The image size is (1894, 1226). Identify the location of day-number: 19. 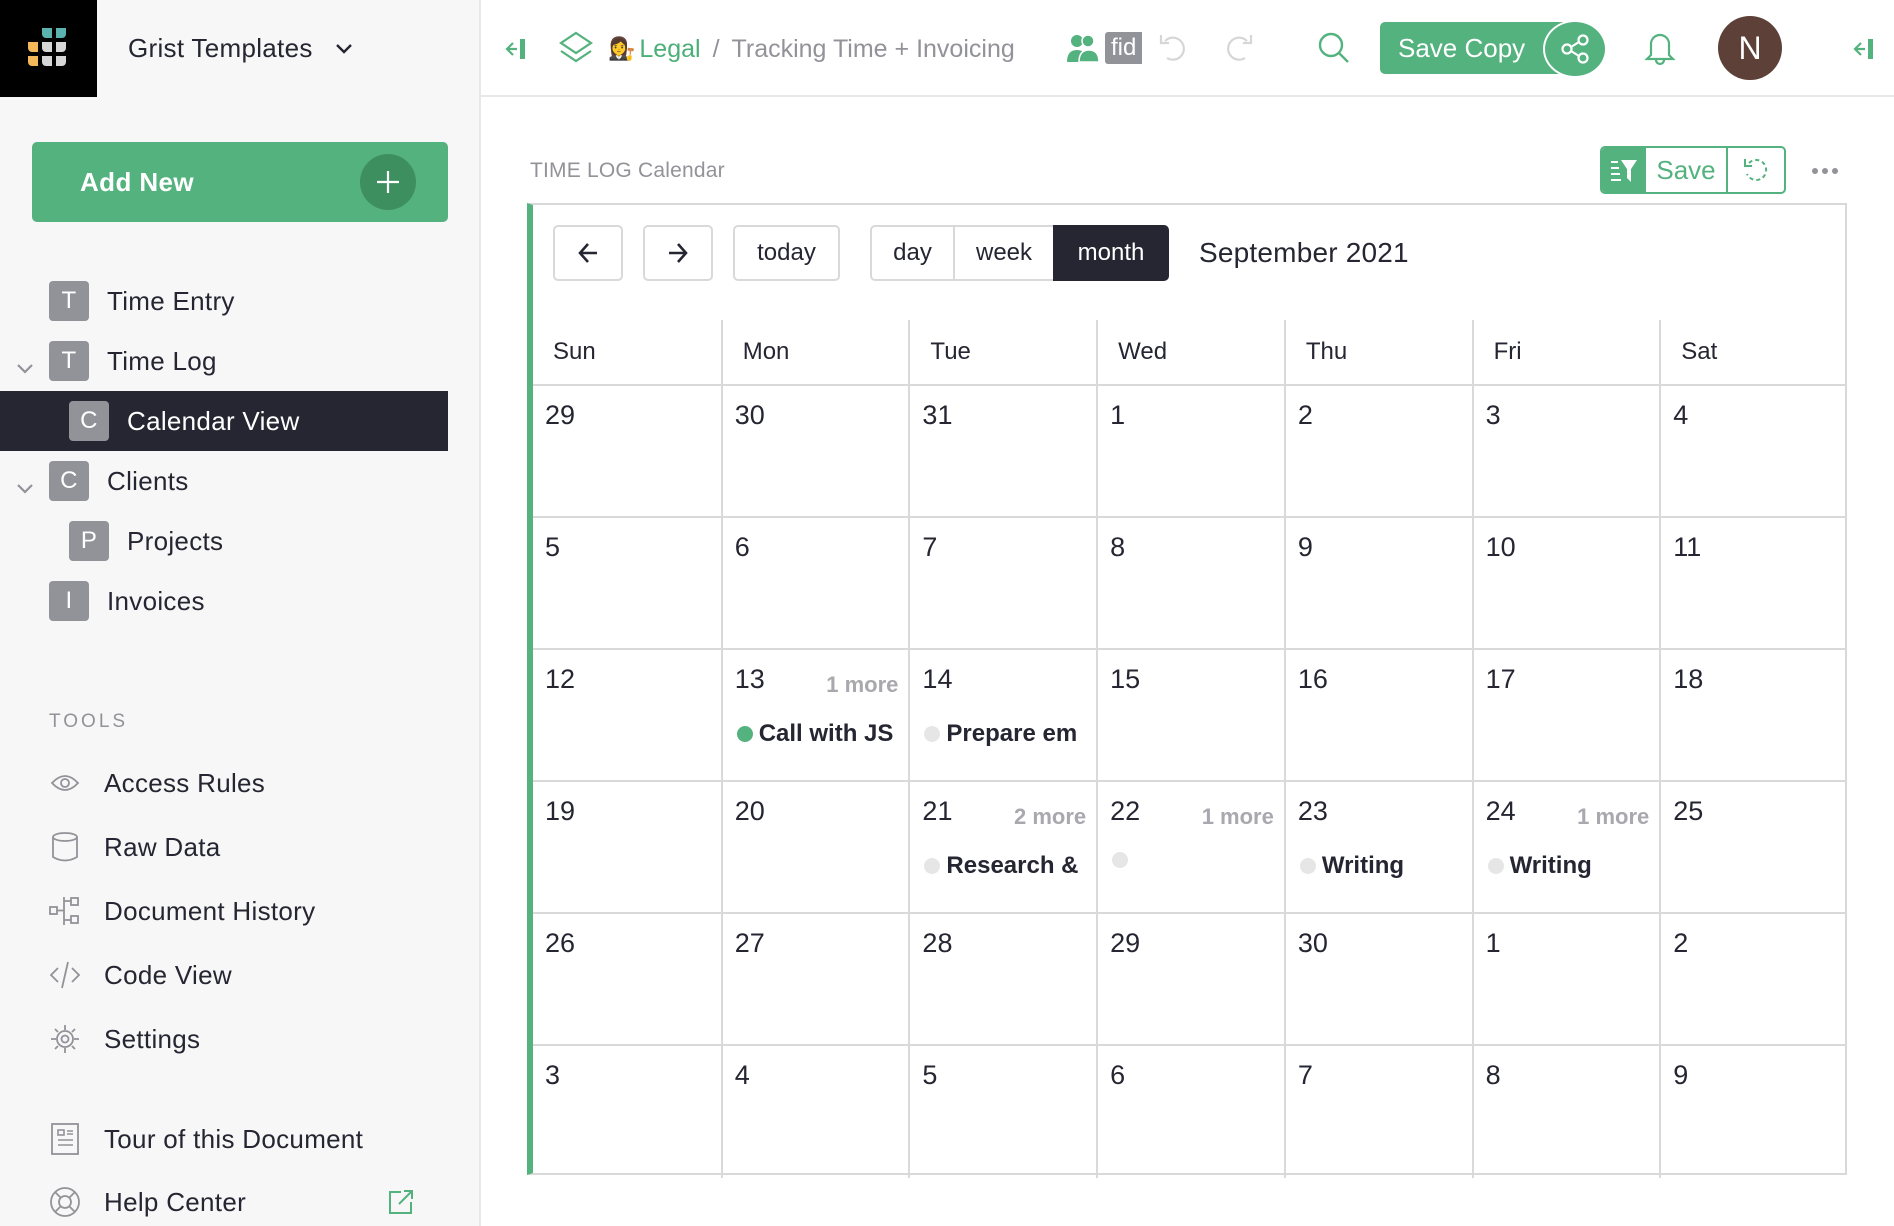
(560, 811).